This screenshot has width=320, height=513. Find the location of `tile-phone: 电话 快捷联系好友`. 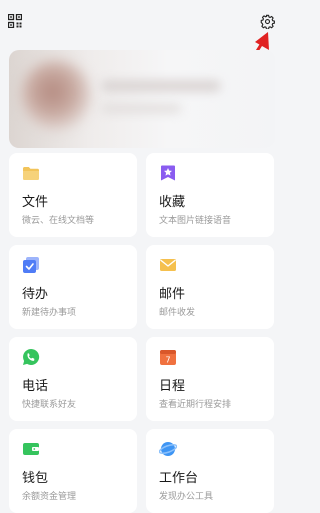

tile-phone: 电话 快捷联系好友 is located at coordinates (73, 379).